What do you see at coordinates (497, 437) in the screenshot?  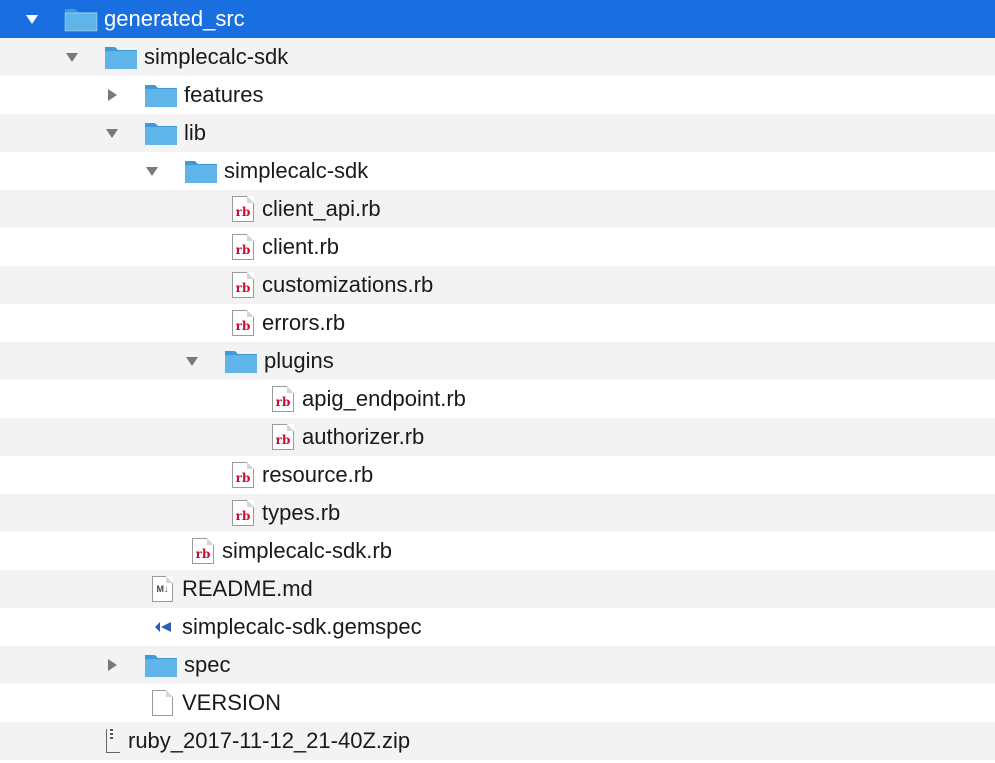 I see `file-row: rb authorizer.rb` at bounding box center [497, 437].